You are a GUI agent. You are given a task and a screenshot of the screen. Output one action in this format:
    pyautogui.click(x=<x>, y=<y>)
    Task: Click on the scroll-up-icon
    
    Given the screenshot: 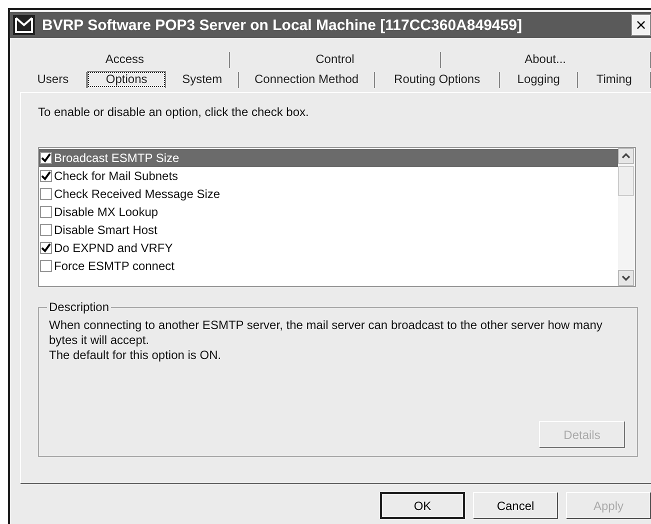 What is the action you would take?
    pyautogui.click(x=626, y=156)
    